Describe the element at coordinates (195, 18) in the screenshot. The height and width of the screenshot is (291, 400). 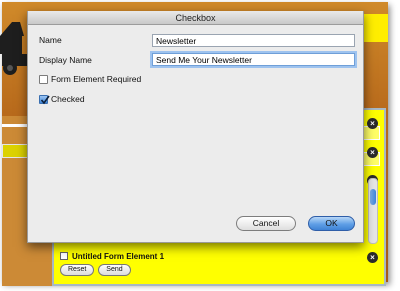
I see `dialog-title: Checkbox` at that location.